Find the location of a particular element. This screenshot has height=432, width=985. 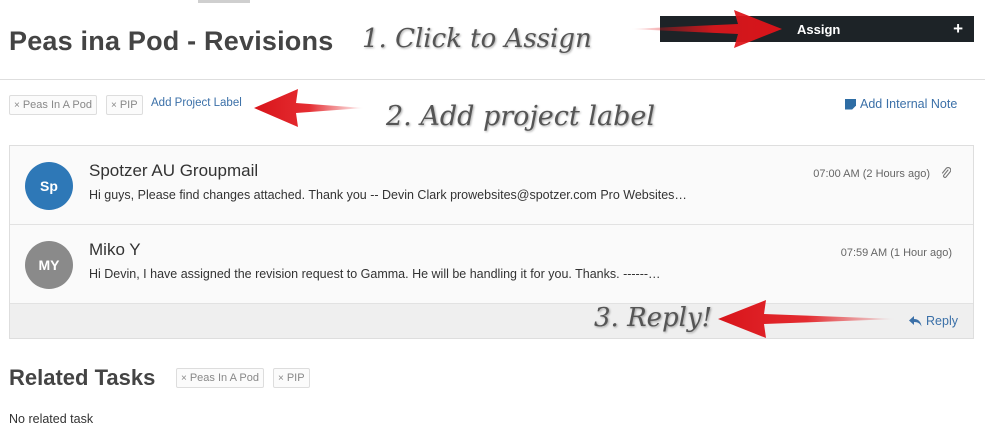

project-label-tag: × PIP is located at coordinates (124, 105).